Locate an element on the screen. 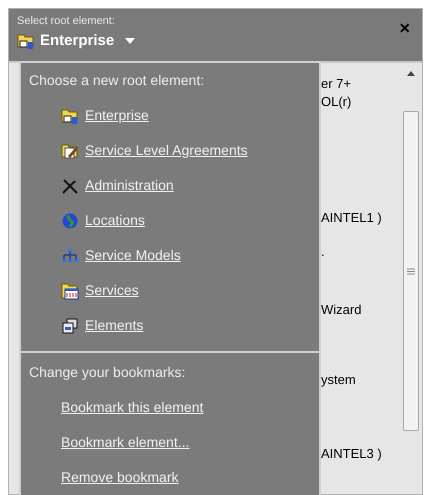 This screenshot has width=428, height=495. hierarchy-icon is located at coordinates (70, 255).